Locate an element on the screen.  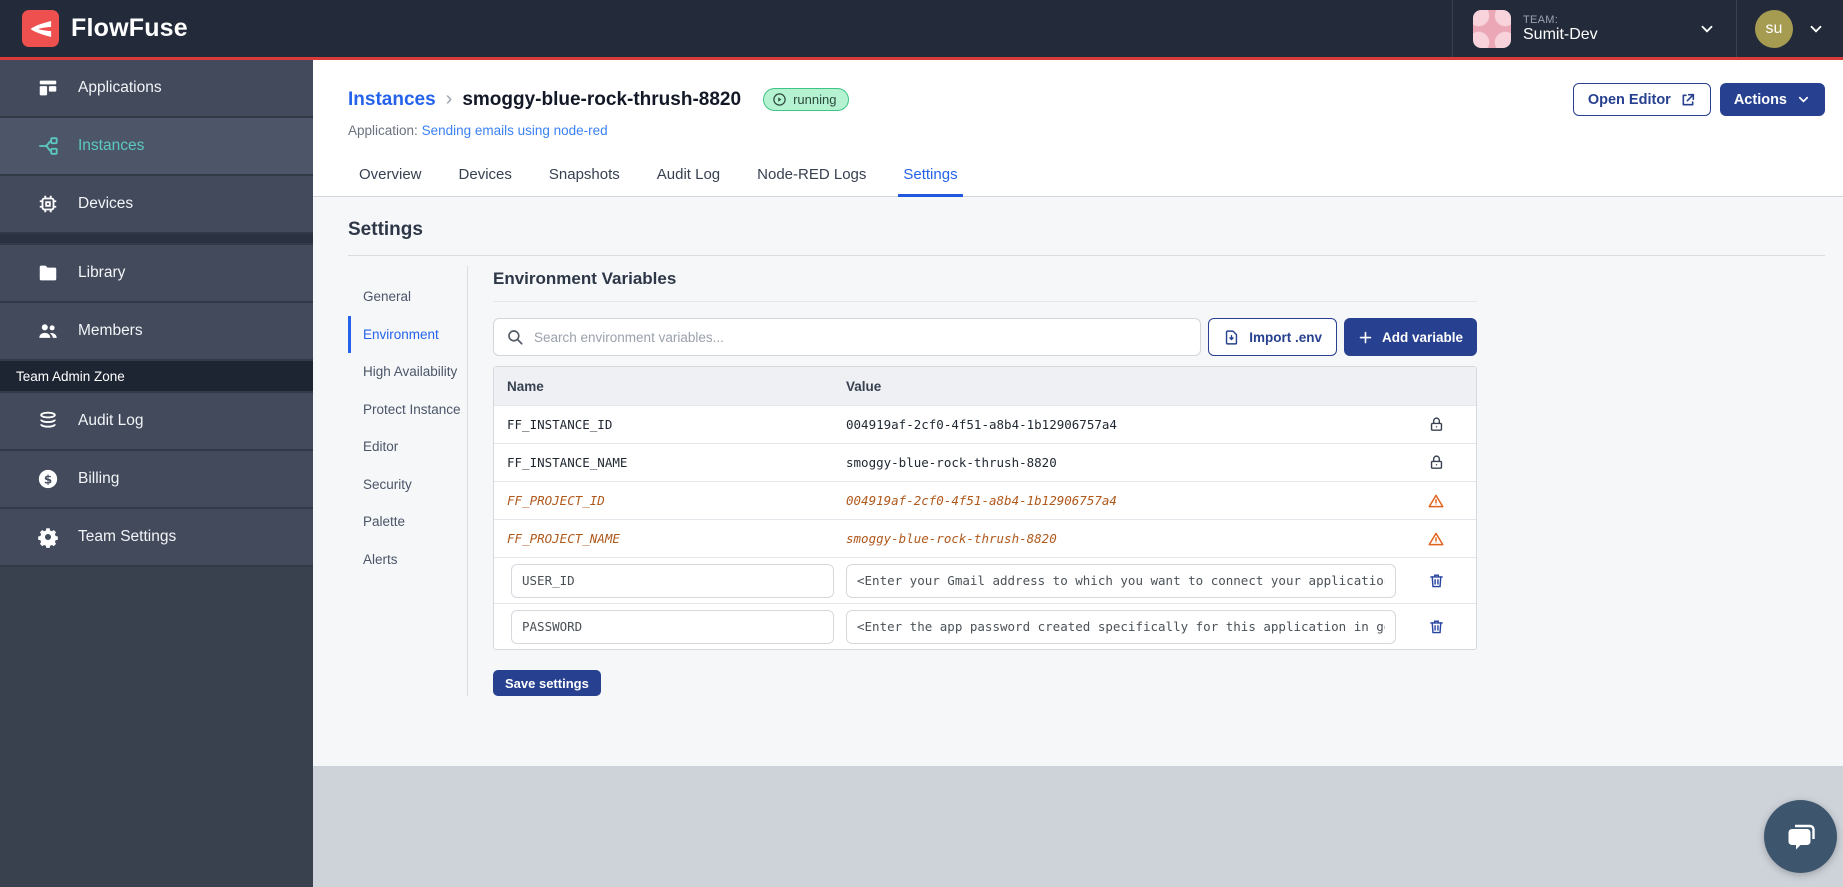
sidebar-item-devices: Devices is located at coordinates (156, 204).